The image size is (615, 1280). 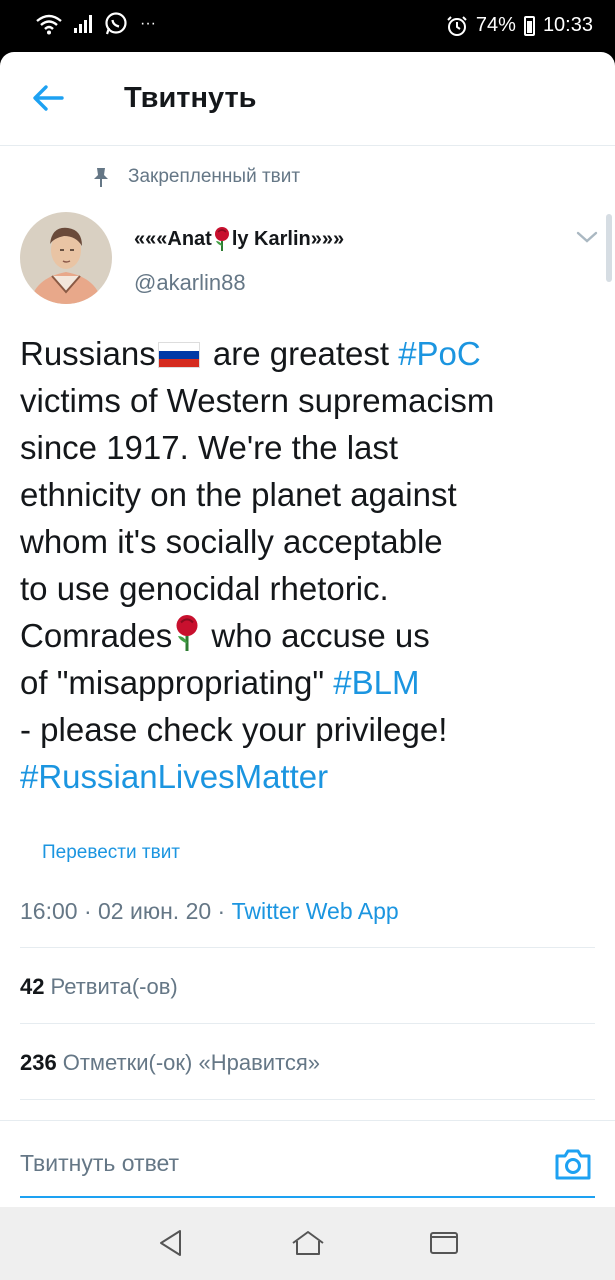 What do you see at coordinates (190, 283) in the screenshot?
I see `author-handle: @akarlin88` at bounding box center [190, 283].